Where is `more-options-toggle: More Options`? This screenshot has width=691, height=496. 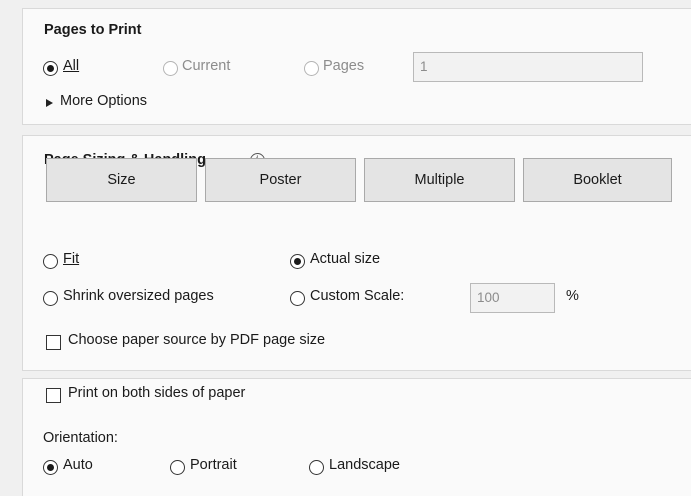
more-options-toggle: More Options is located at coordinates (103, 101).